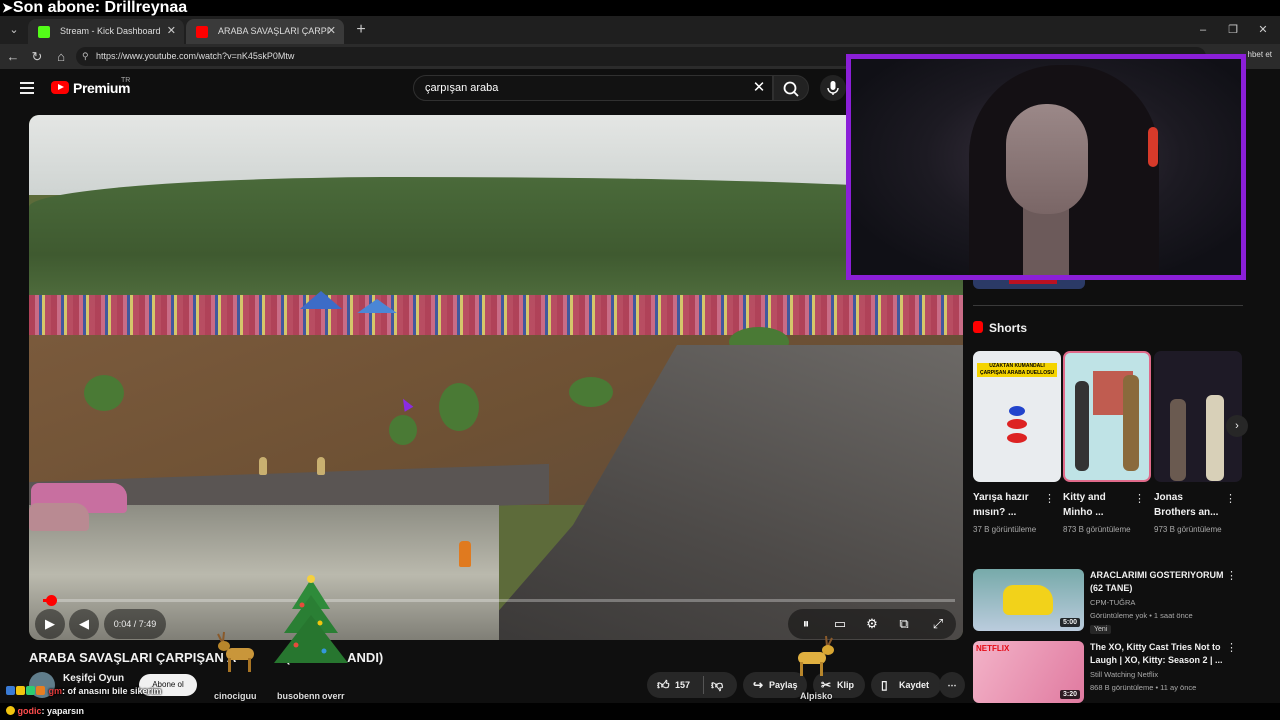 This screenshot has height=720, width=1280. Describe the element at coordinates (85, 56) in the screenshot. I see `site-info-icon: ⚲` at that location.